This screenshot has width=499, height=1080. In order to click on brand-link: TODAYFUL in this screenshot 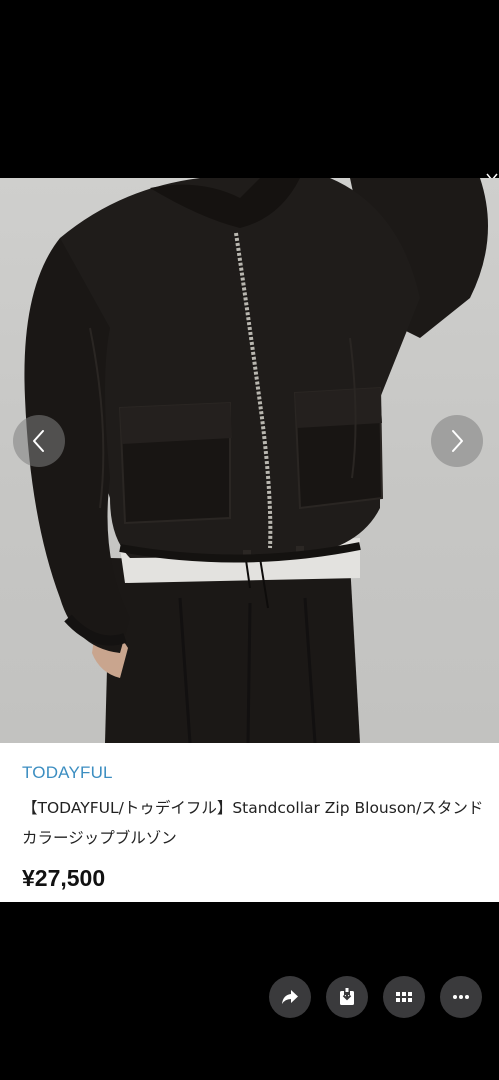, I will do `click(67, 773)`.